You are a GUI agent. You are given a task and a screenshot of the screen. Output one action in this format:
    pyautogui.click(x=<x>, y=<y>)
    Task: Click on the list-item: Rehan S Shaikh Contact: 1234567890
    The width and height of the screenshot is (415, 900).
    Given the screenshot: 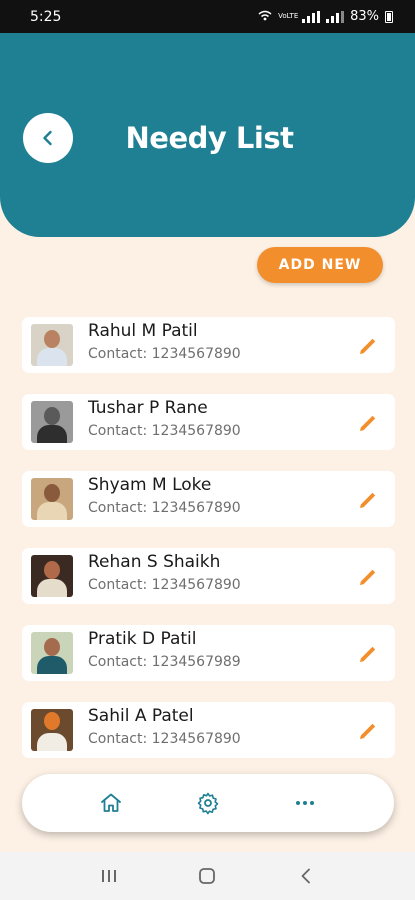 What is the action you would take?
    pyautogui.click(x=208, y=576)
    